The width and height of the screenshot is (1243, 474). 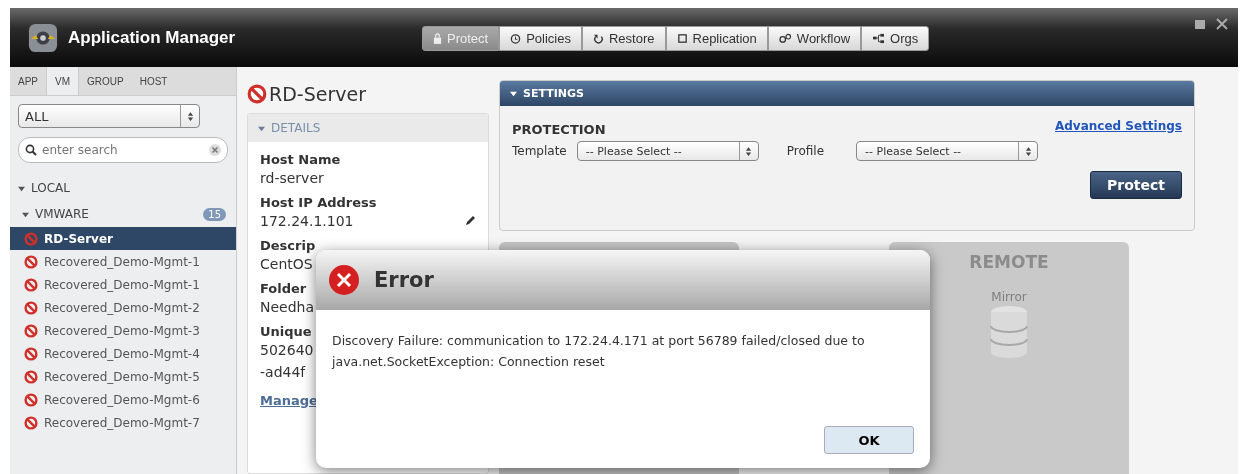 What do you see at coordinates (598, 38) in the screenshot?
I see `undo-icon` at bounding box center [598, 38].